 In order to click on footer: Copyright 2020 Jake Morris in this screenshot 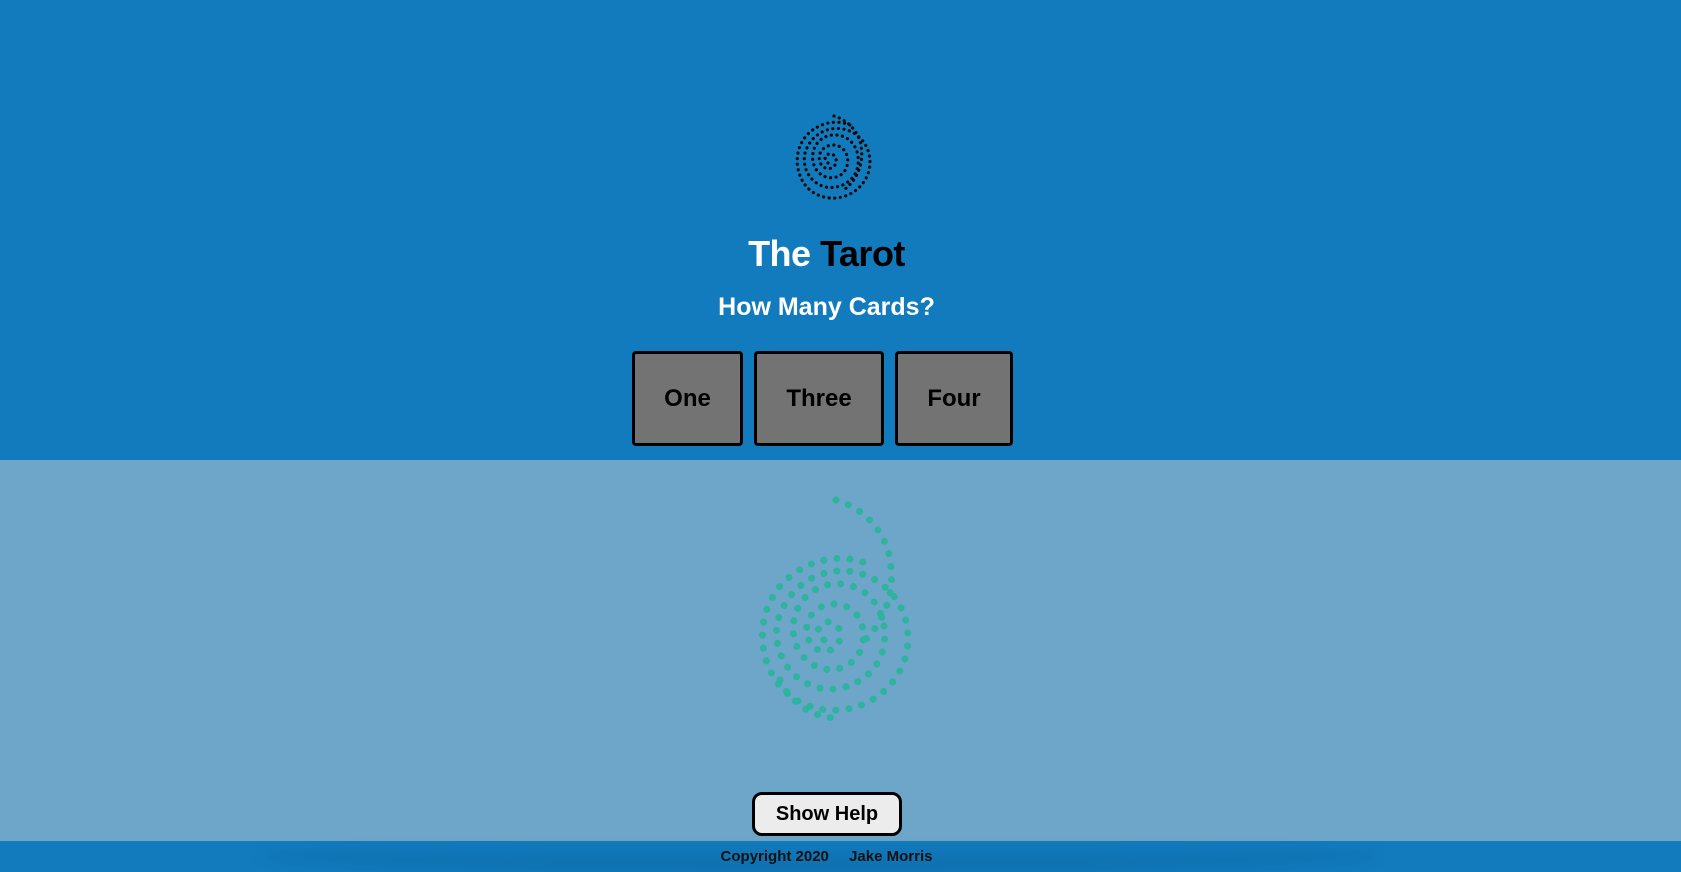, I will do `click(840, 856)`.